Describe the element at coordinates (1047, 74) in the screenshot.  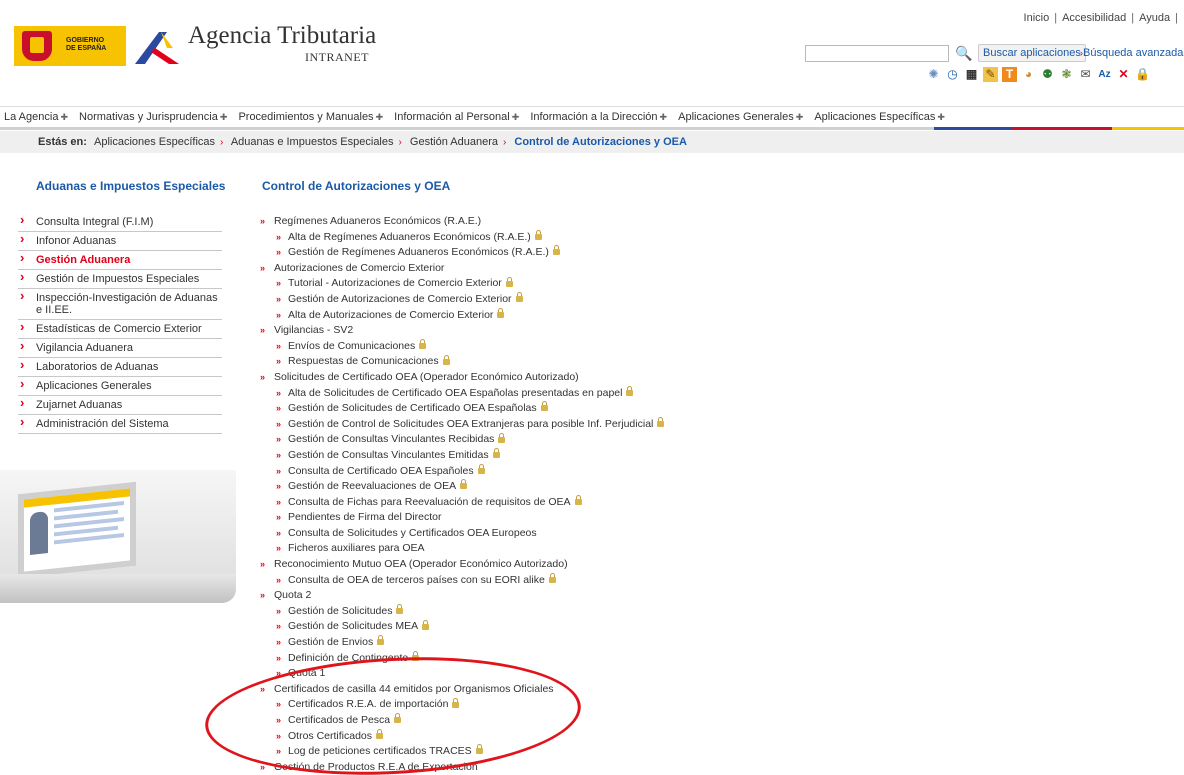
I see `people-icon: ⚉` at that location.